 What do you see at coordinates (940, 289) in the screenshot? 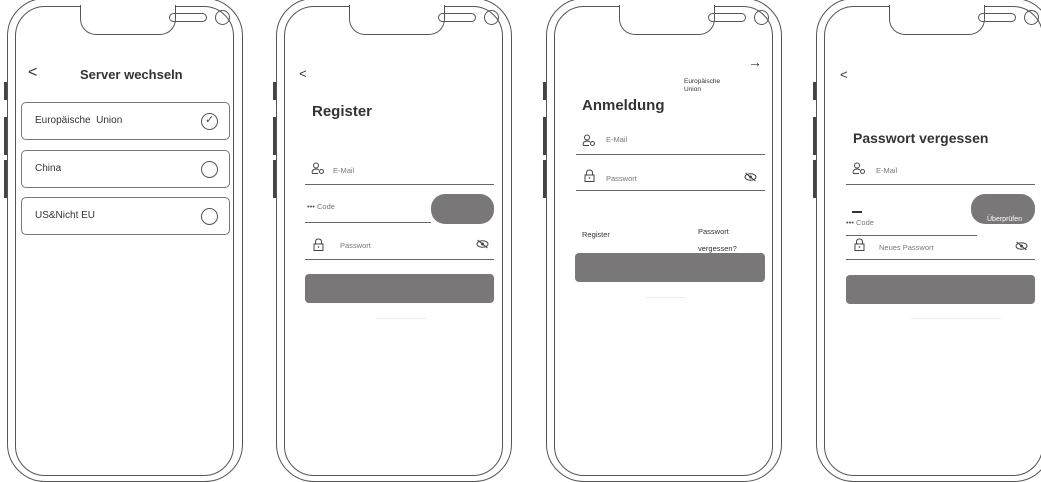
I see `reset-submit-button` at bounding box center [940, 289].